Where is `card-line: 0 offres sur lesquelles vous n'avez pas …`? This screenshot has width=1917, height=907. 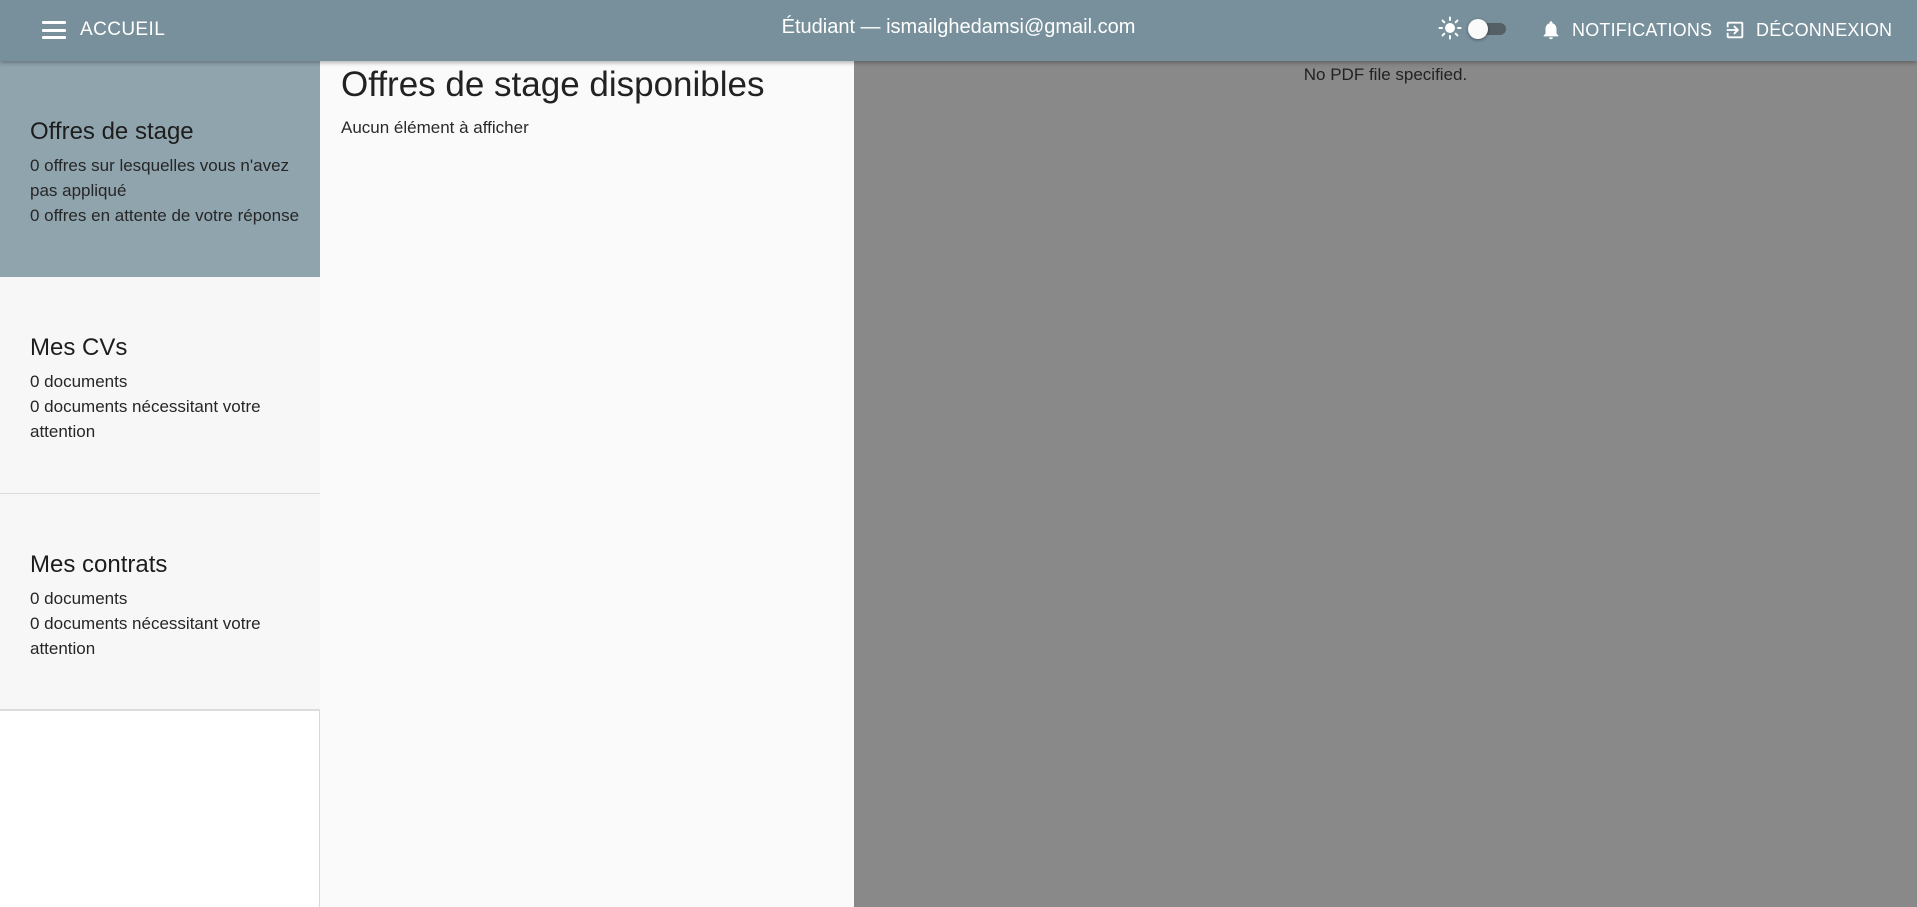
card-line: 0 offres sur lesquelles vous n'avez pas … is located at coordinates (160, 178).